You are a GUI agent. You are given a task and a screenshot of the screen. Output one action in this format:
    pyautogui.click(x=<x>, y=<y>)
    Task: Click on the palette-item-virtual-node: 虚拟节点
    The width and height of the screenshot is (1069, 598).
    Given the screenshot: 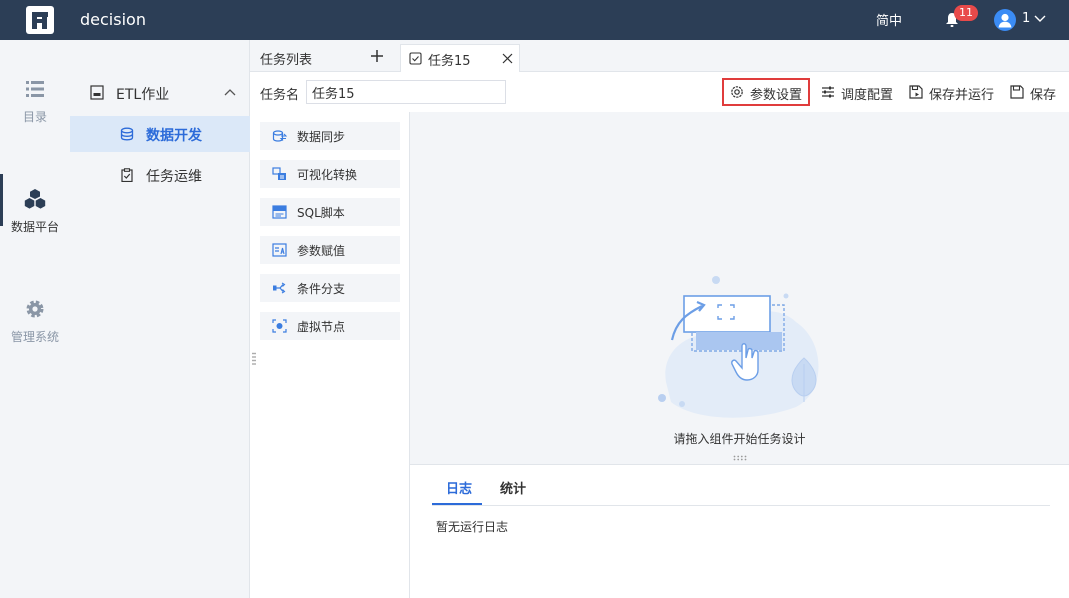 What is the action you would take?
    pyautogui.click(x=330, y=326)
    